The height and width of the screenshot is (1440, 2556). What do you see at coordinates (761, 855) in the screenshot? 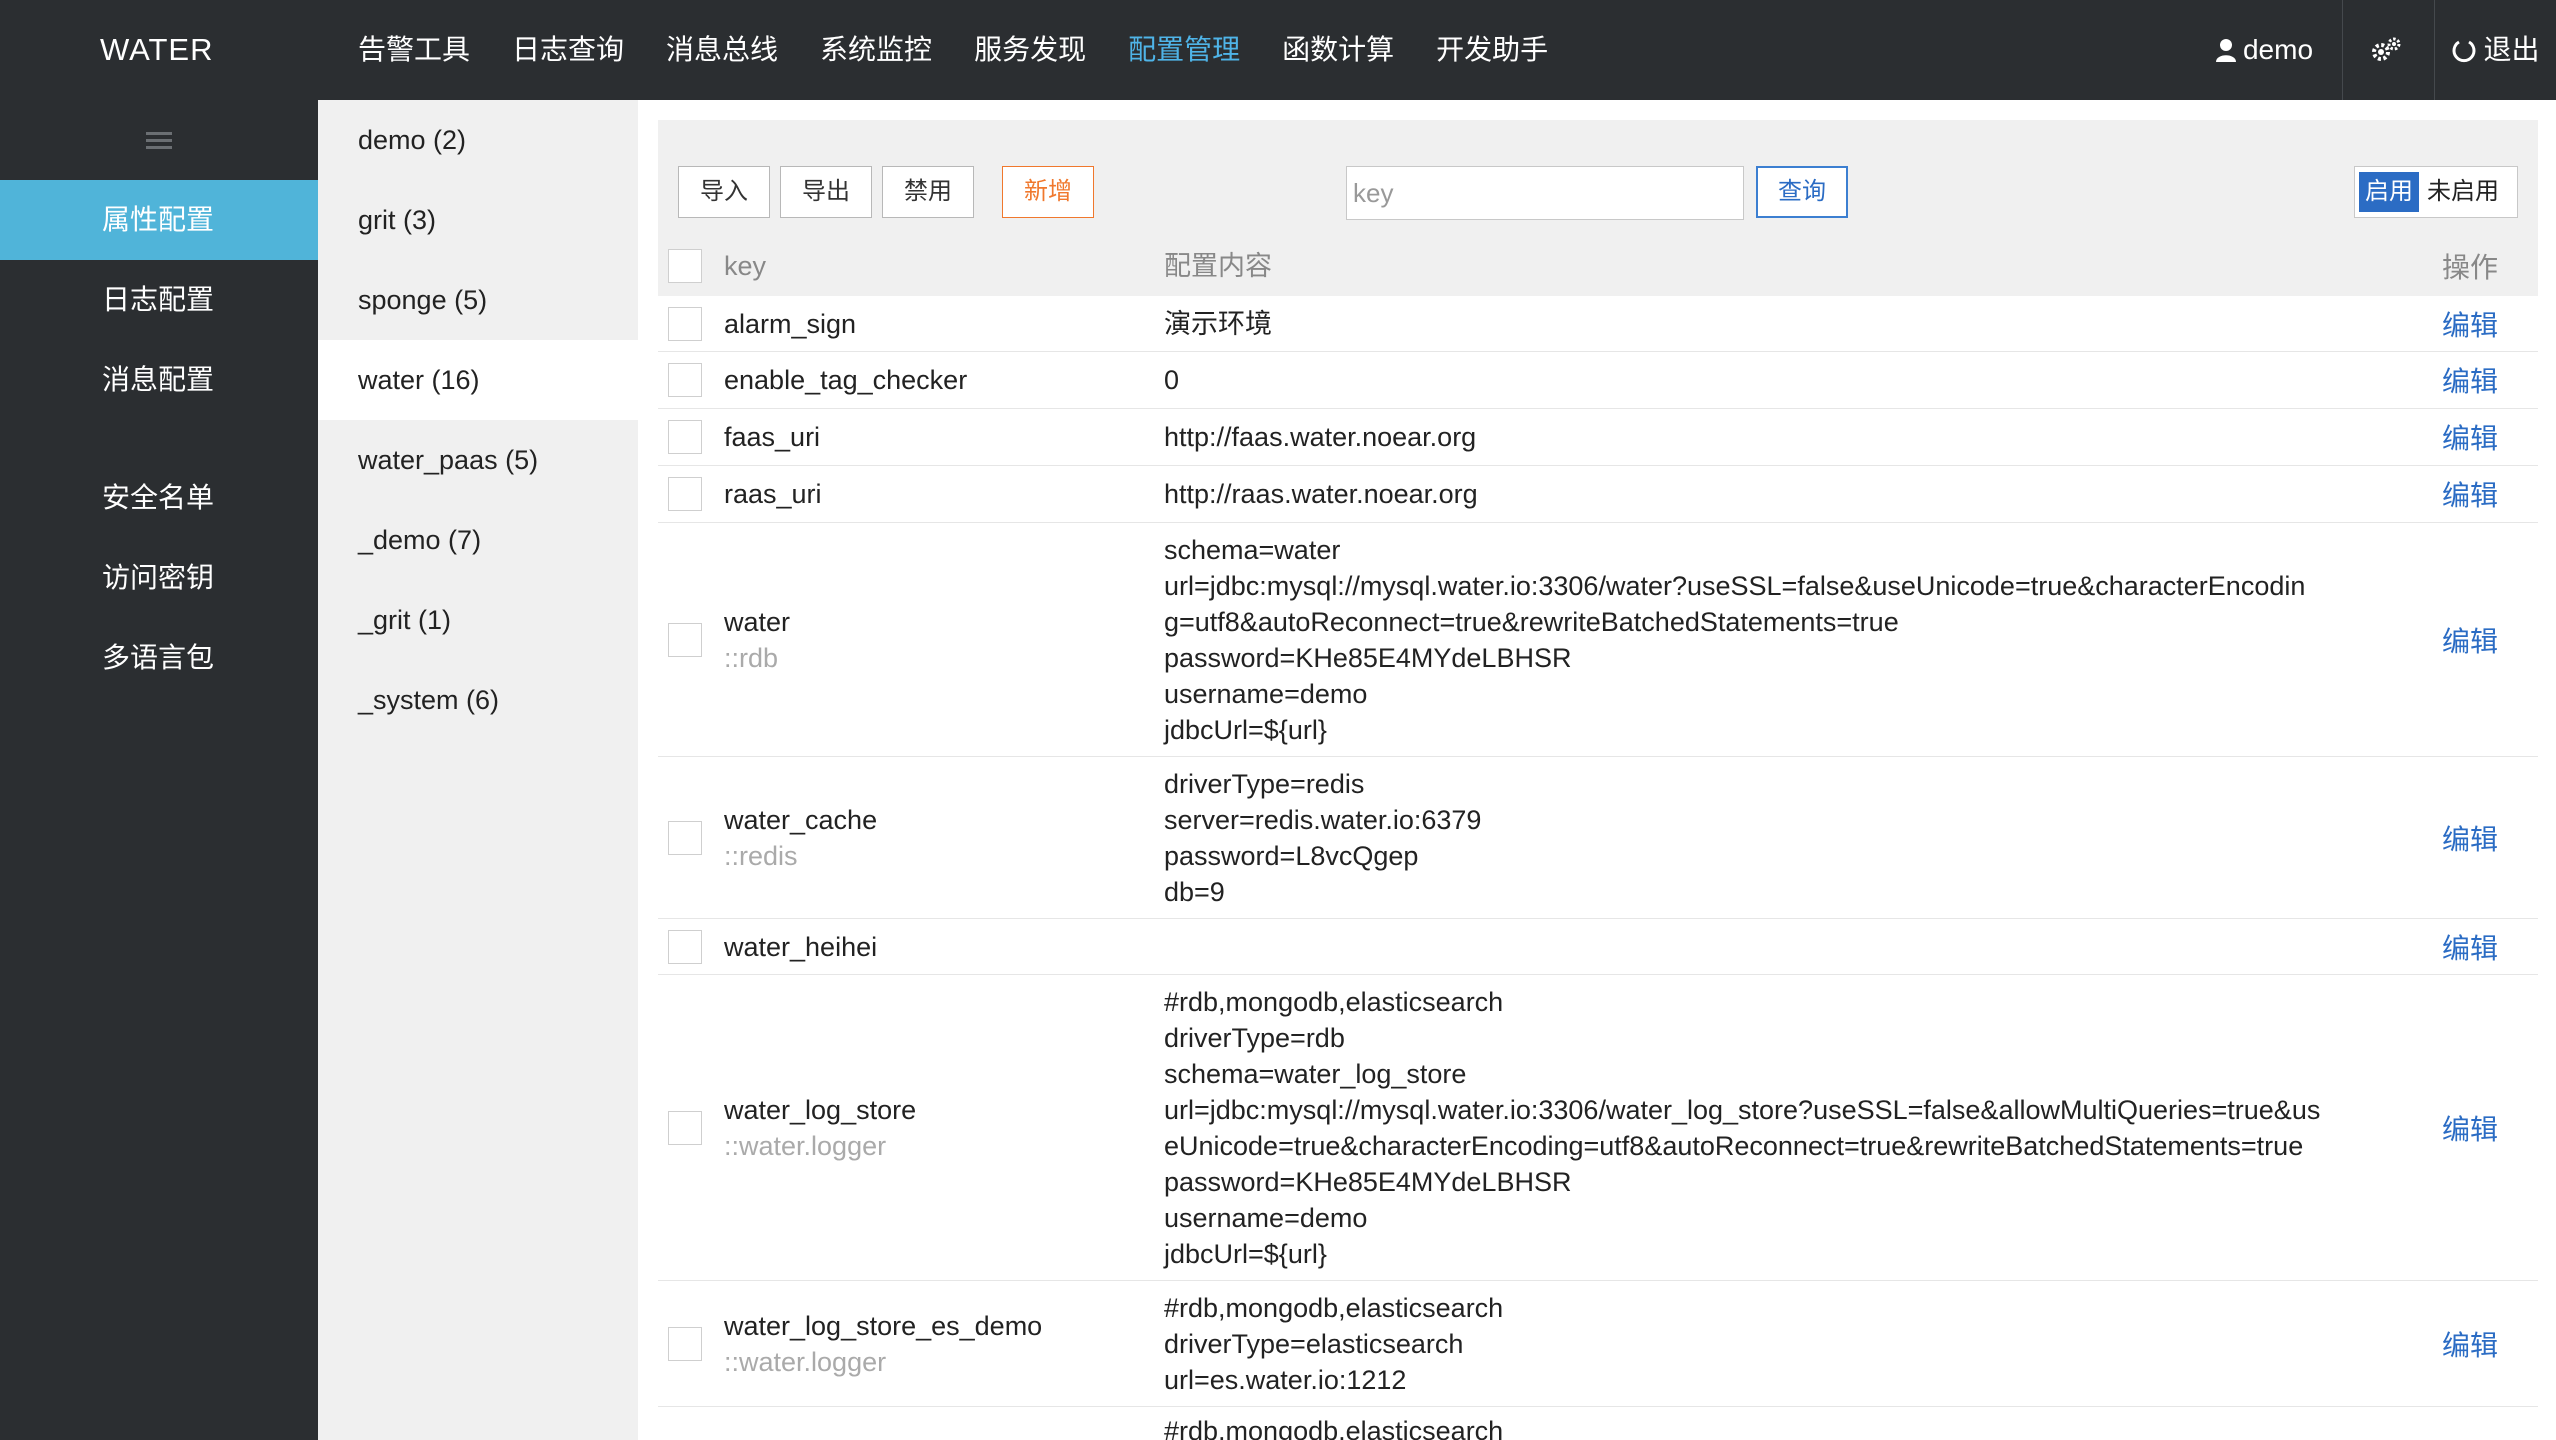
I see `row-key-type: ::redis` at bounding box center [761, 855].